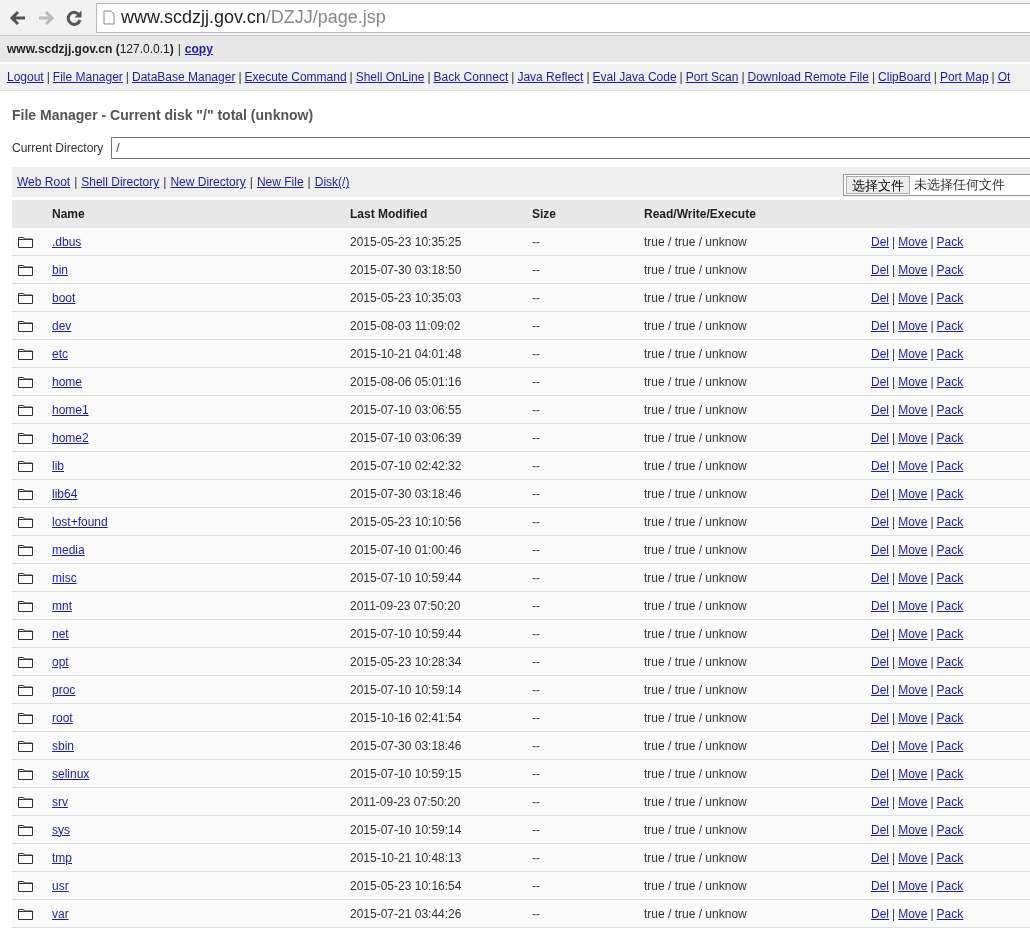  I want to click on nav-link: Port Map, so click(964, 77).